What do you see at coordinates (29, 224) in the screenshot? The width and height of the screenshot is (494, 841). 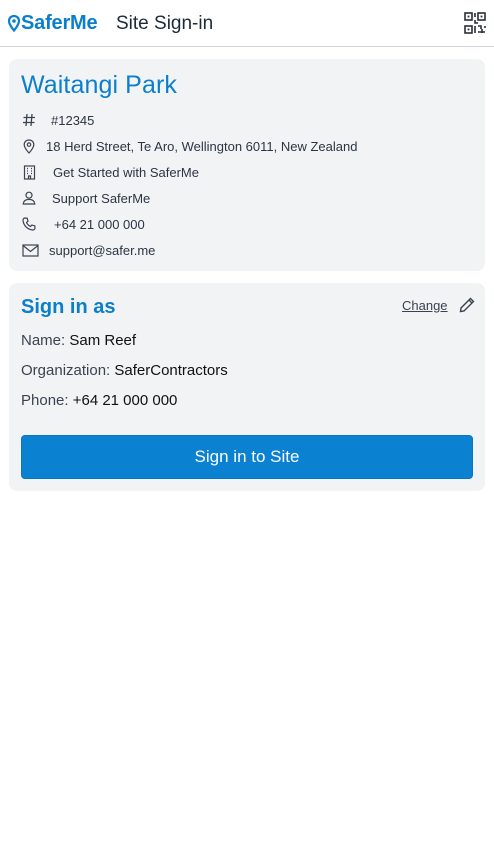 I see `phone-icon` at bounding box center [29, 224].